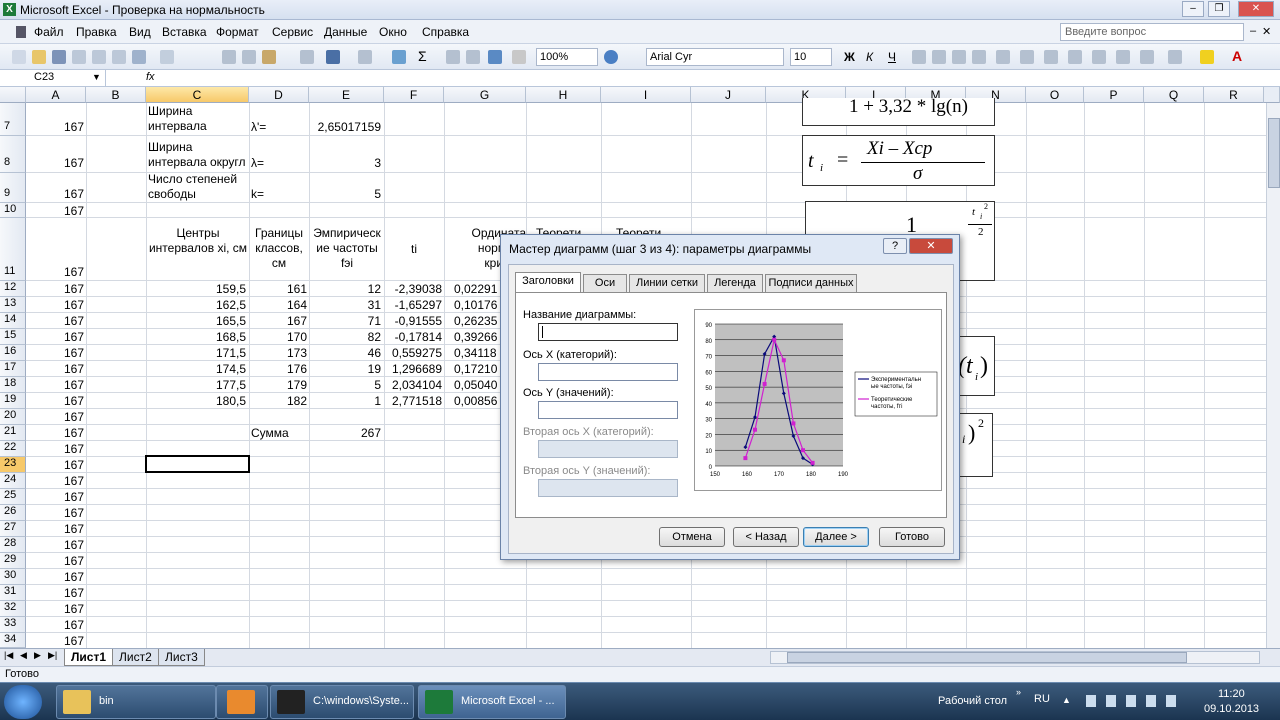  I want to click on doc-close-icon: ✕, so click(1266, 31).